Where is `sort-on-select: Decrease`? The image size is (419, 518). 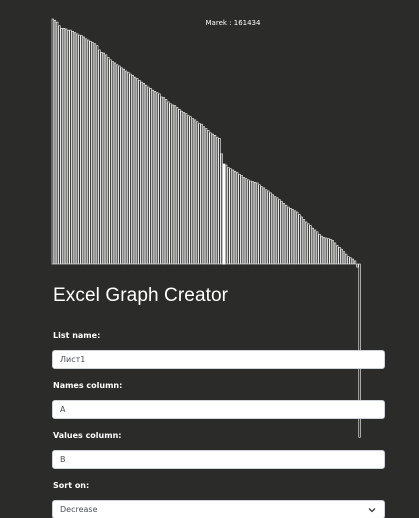 sort-on-select: Decrease is located at coordinates (218, 509).